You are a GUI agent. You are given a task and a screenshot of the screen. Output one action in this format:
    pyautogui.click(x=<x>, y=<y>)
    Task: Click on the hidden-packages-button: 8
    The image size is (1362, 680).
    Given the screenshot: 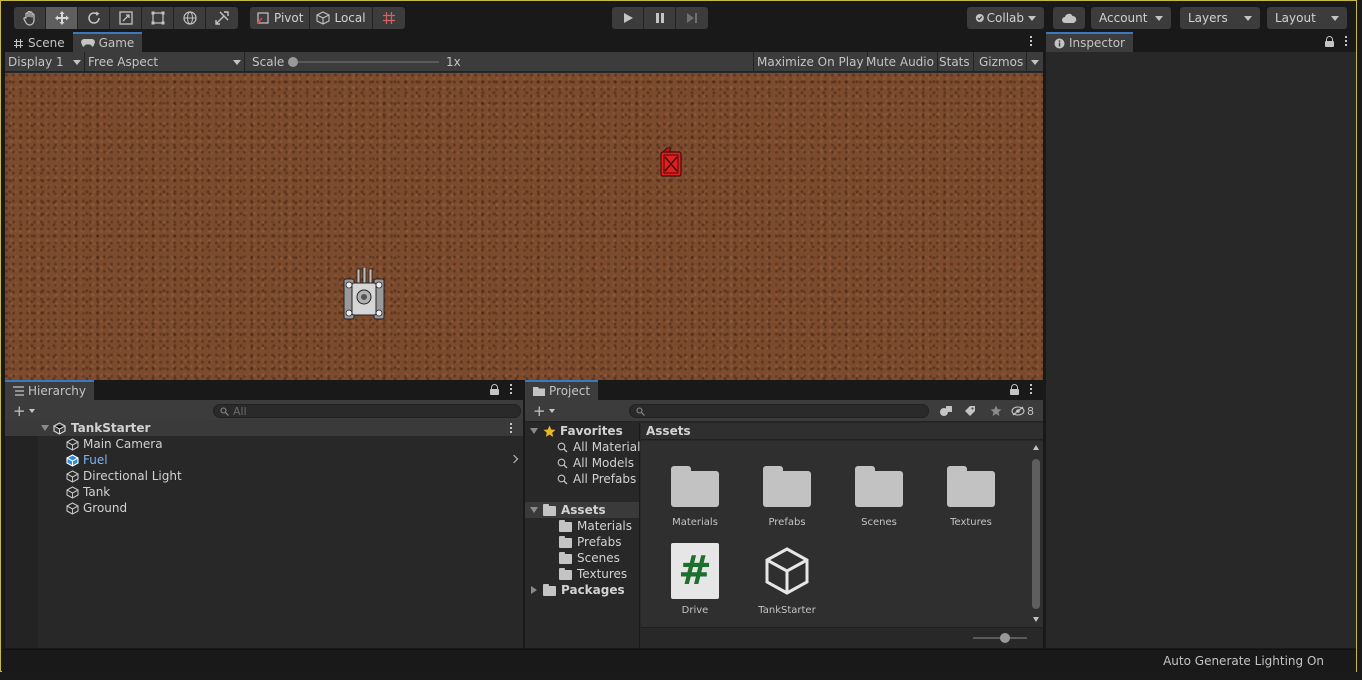 What is the action you would take?
    pyautogui.click(x=1022, y=411)
    